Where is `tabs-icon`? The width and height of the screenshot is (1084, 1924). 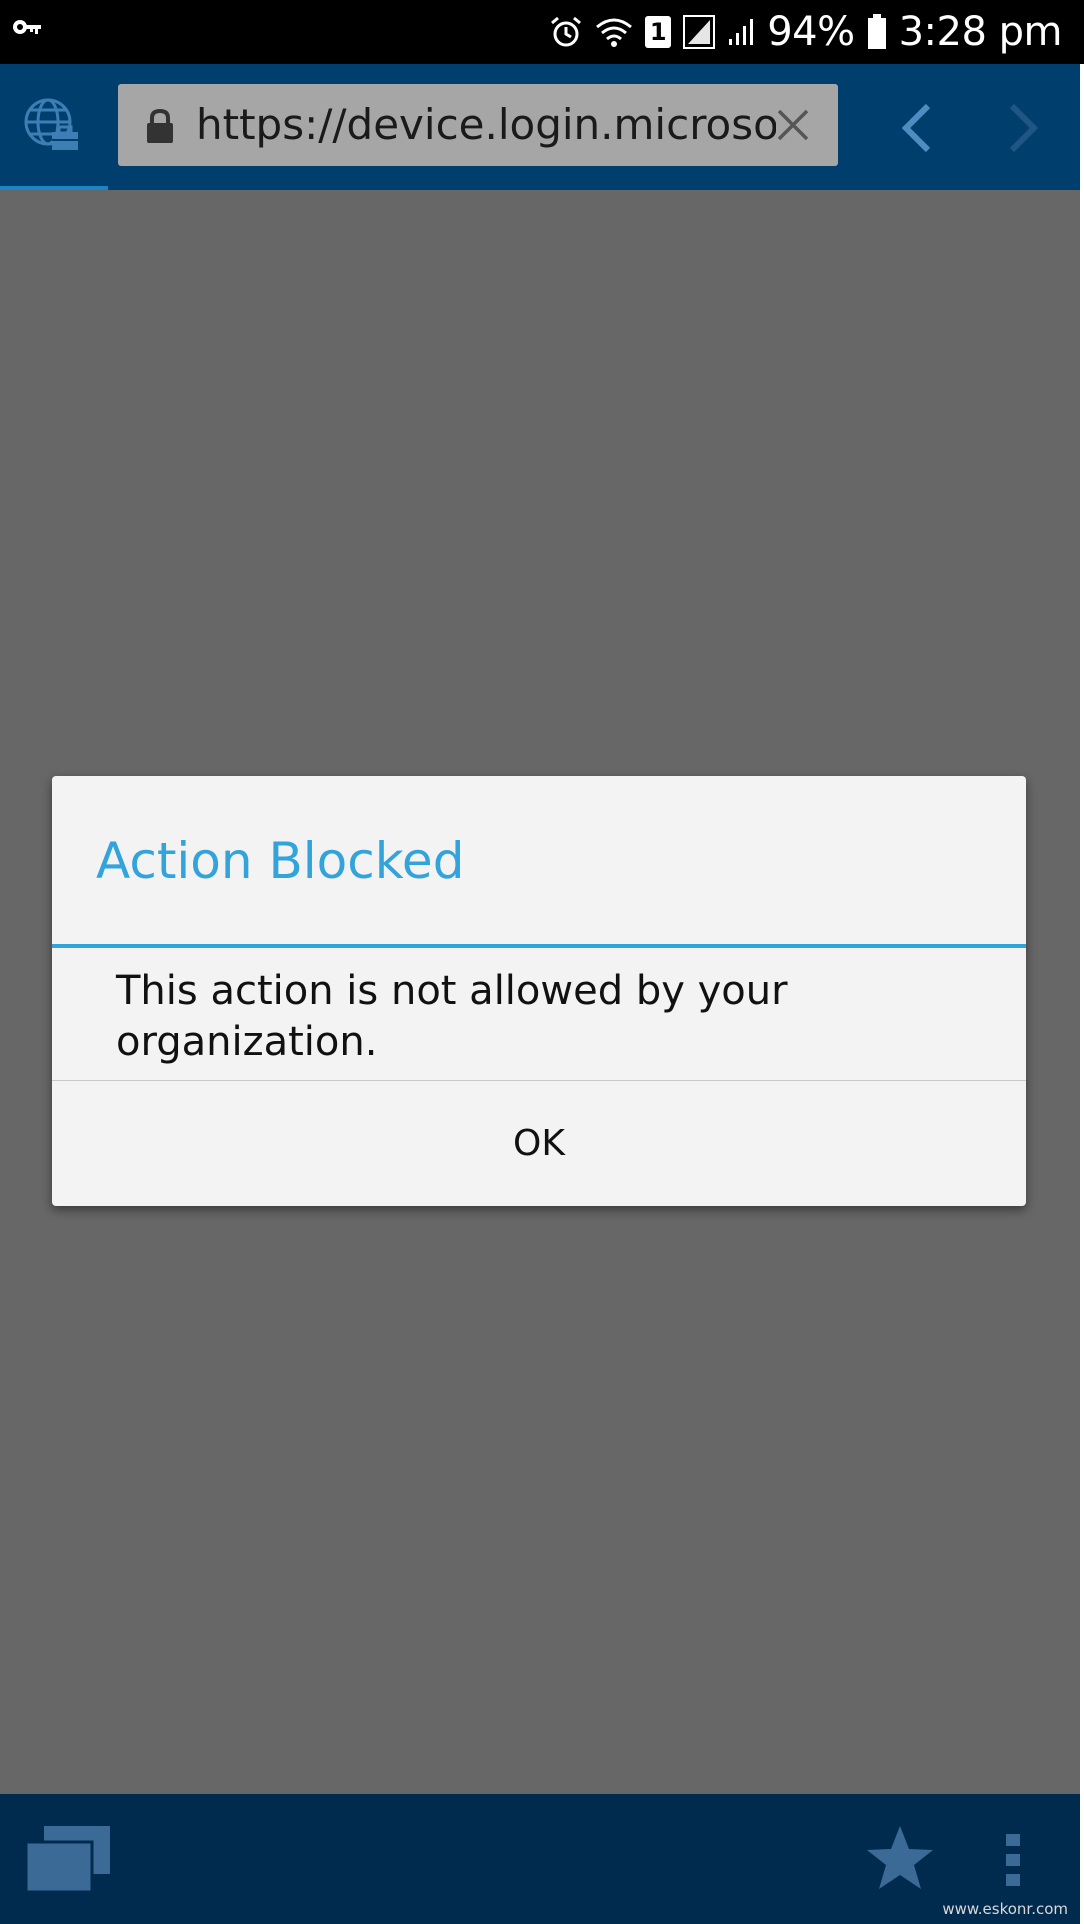
tabs-icon is located at coordinates (69, 1862).